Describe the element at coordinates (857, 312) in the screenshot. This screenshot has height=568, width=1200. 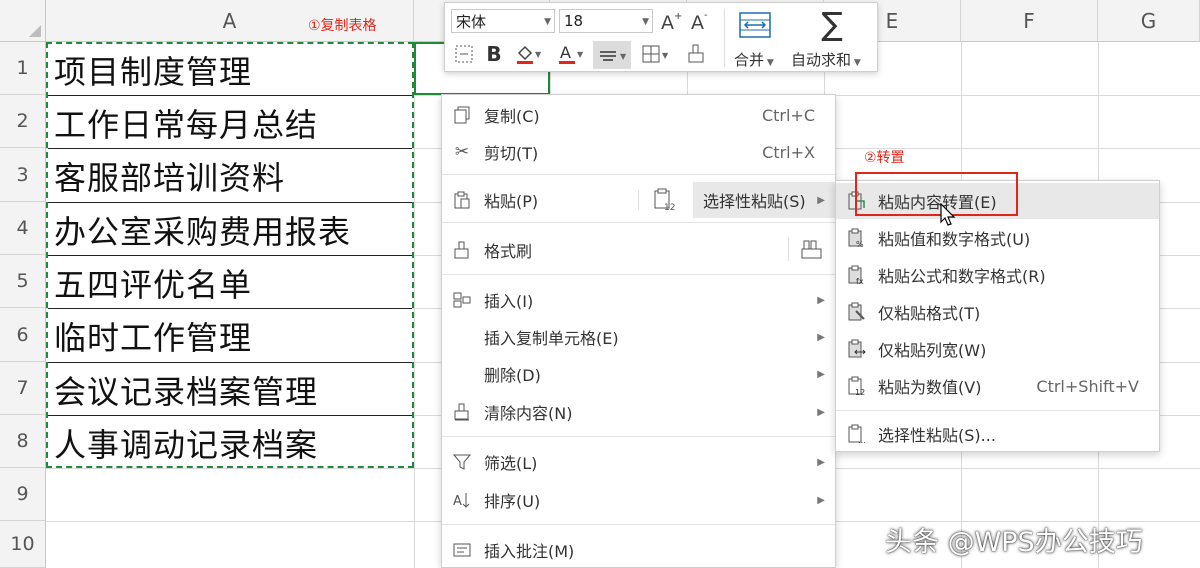
I see `paste-format-only-icon` at that location.